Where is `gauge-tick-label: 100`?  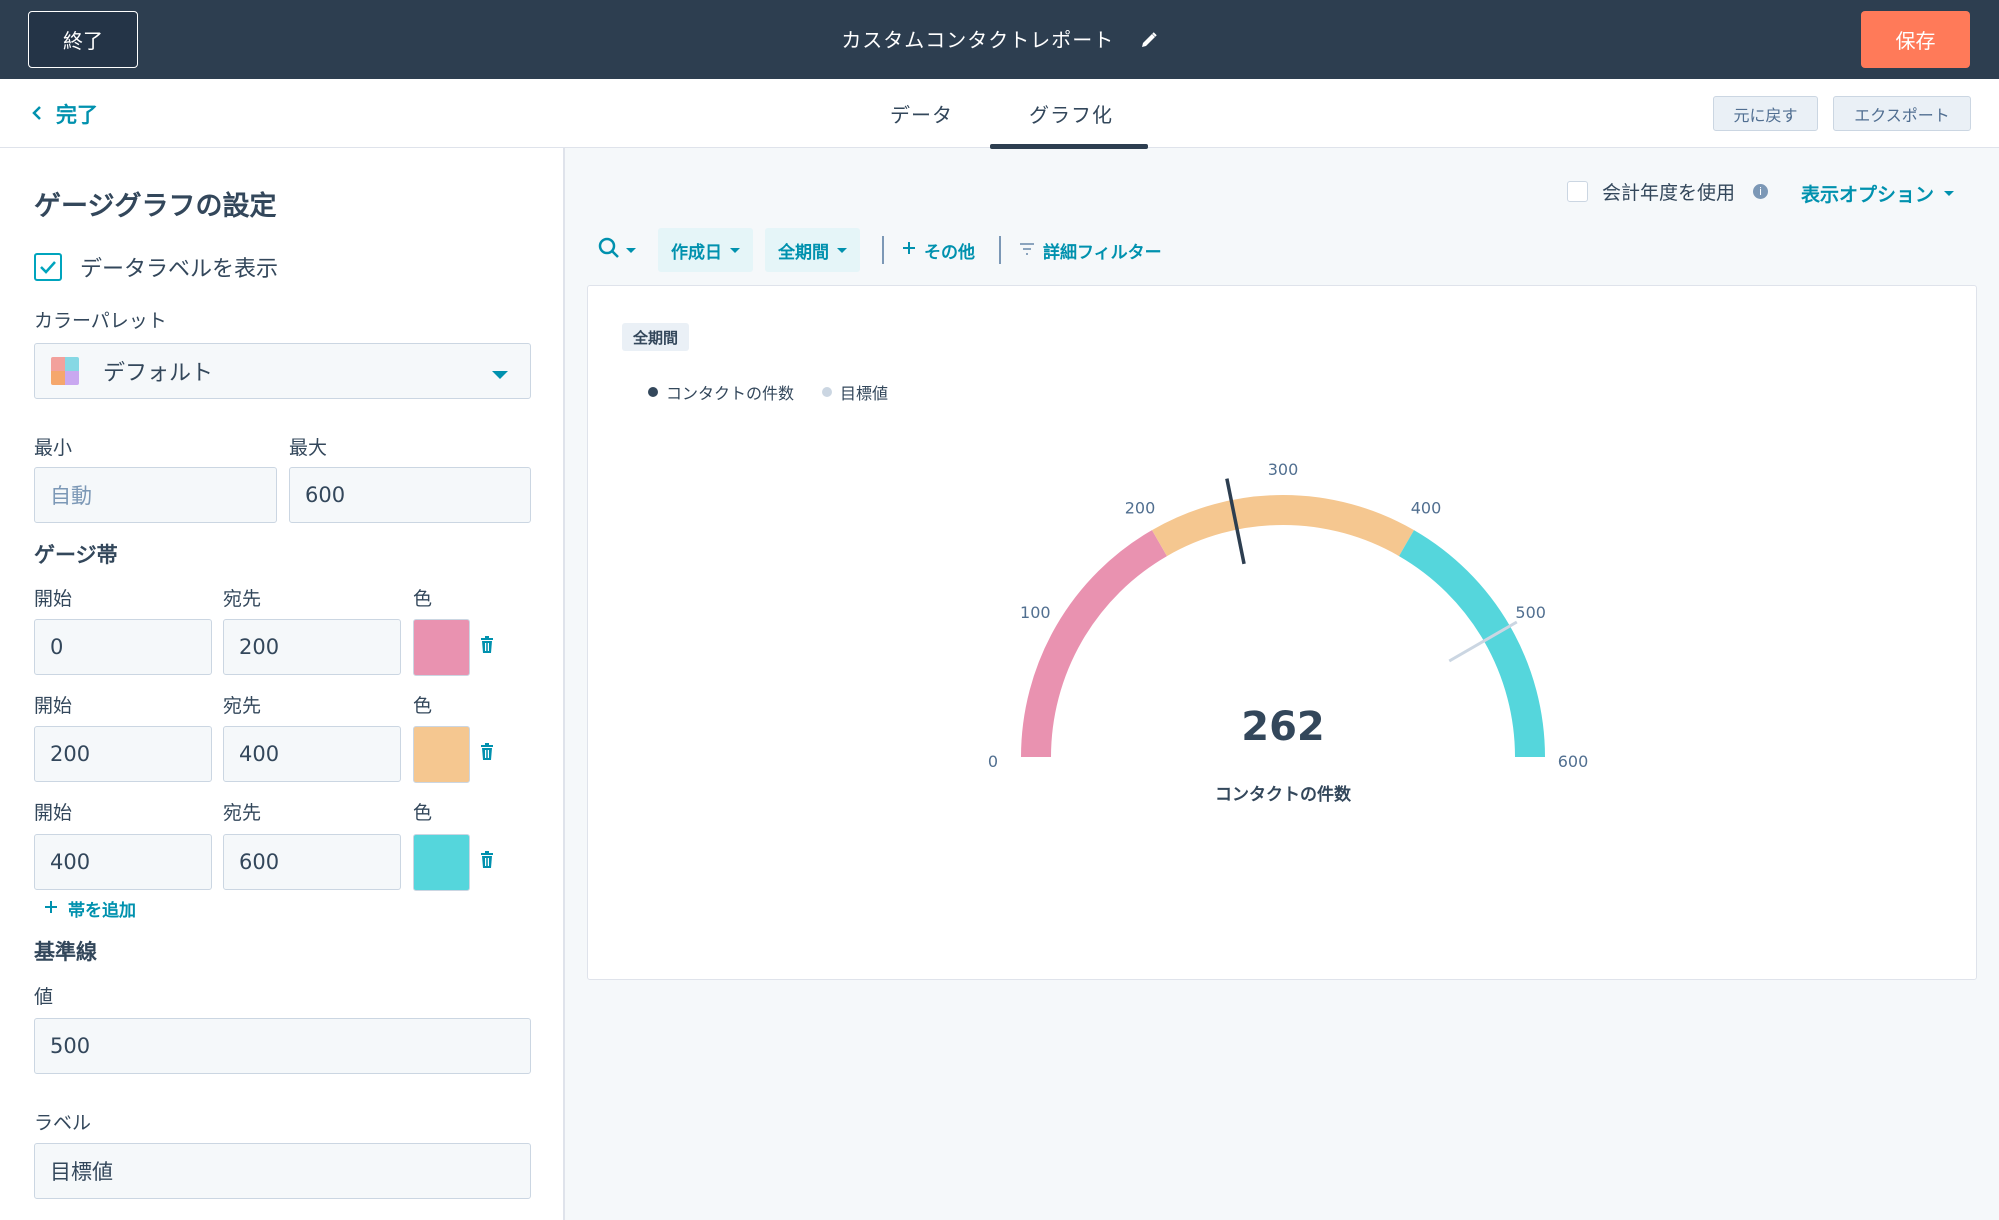
gauge-tick-label: 100 is located at coordinates (1035, 612).